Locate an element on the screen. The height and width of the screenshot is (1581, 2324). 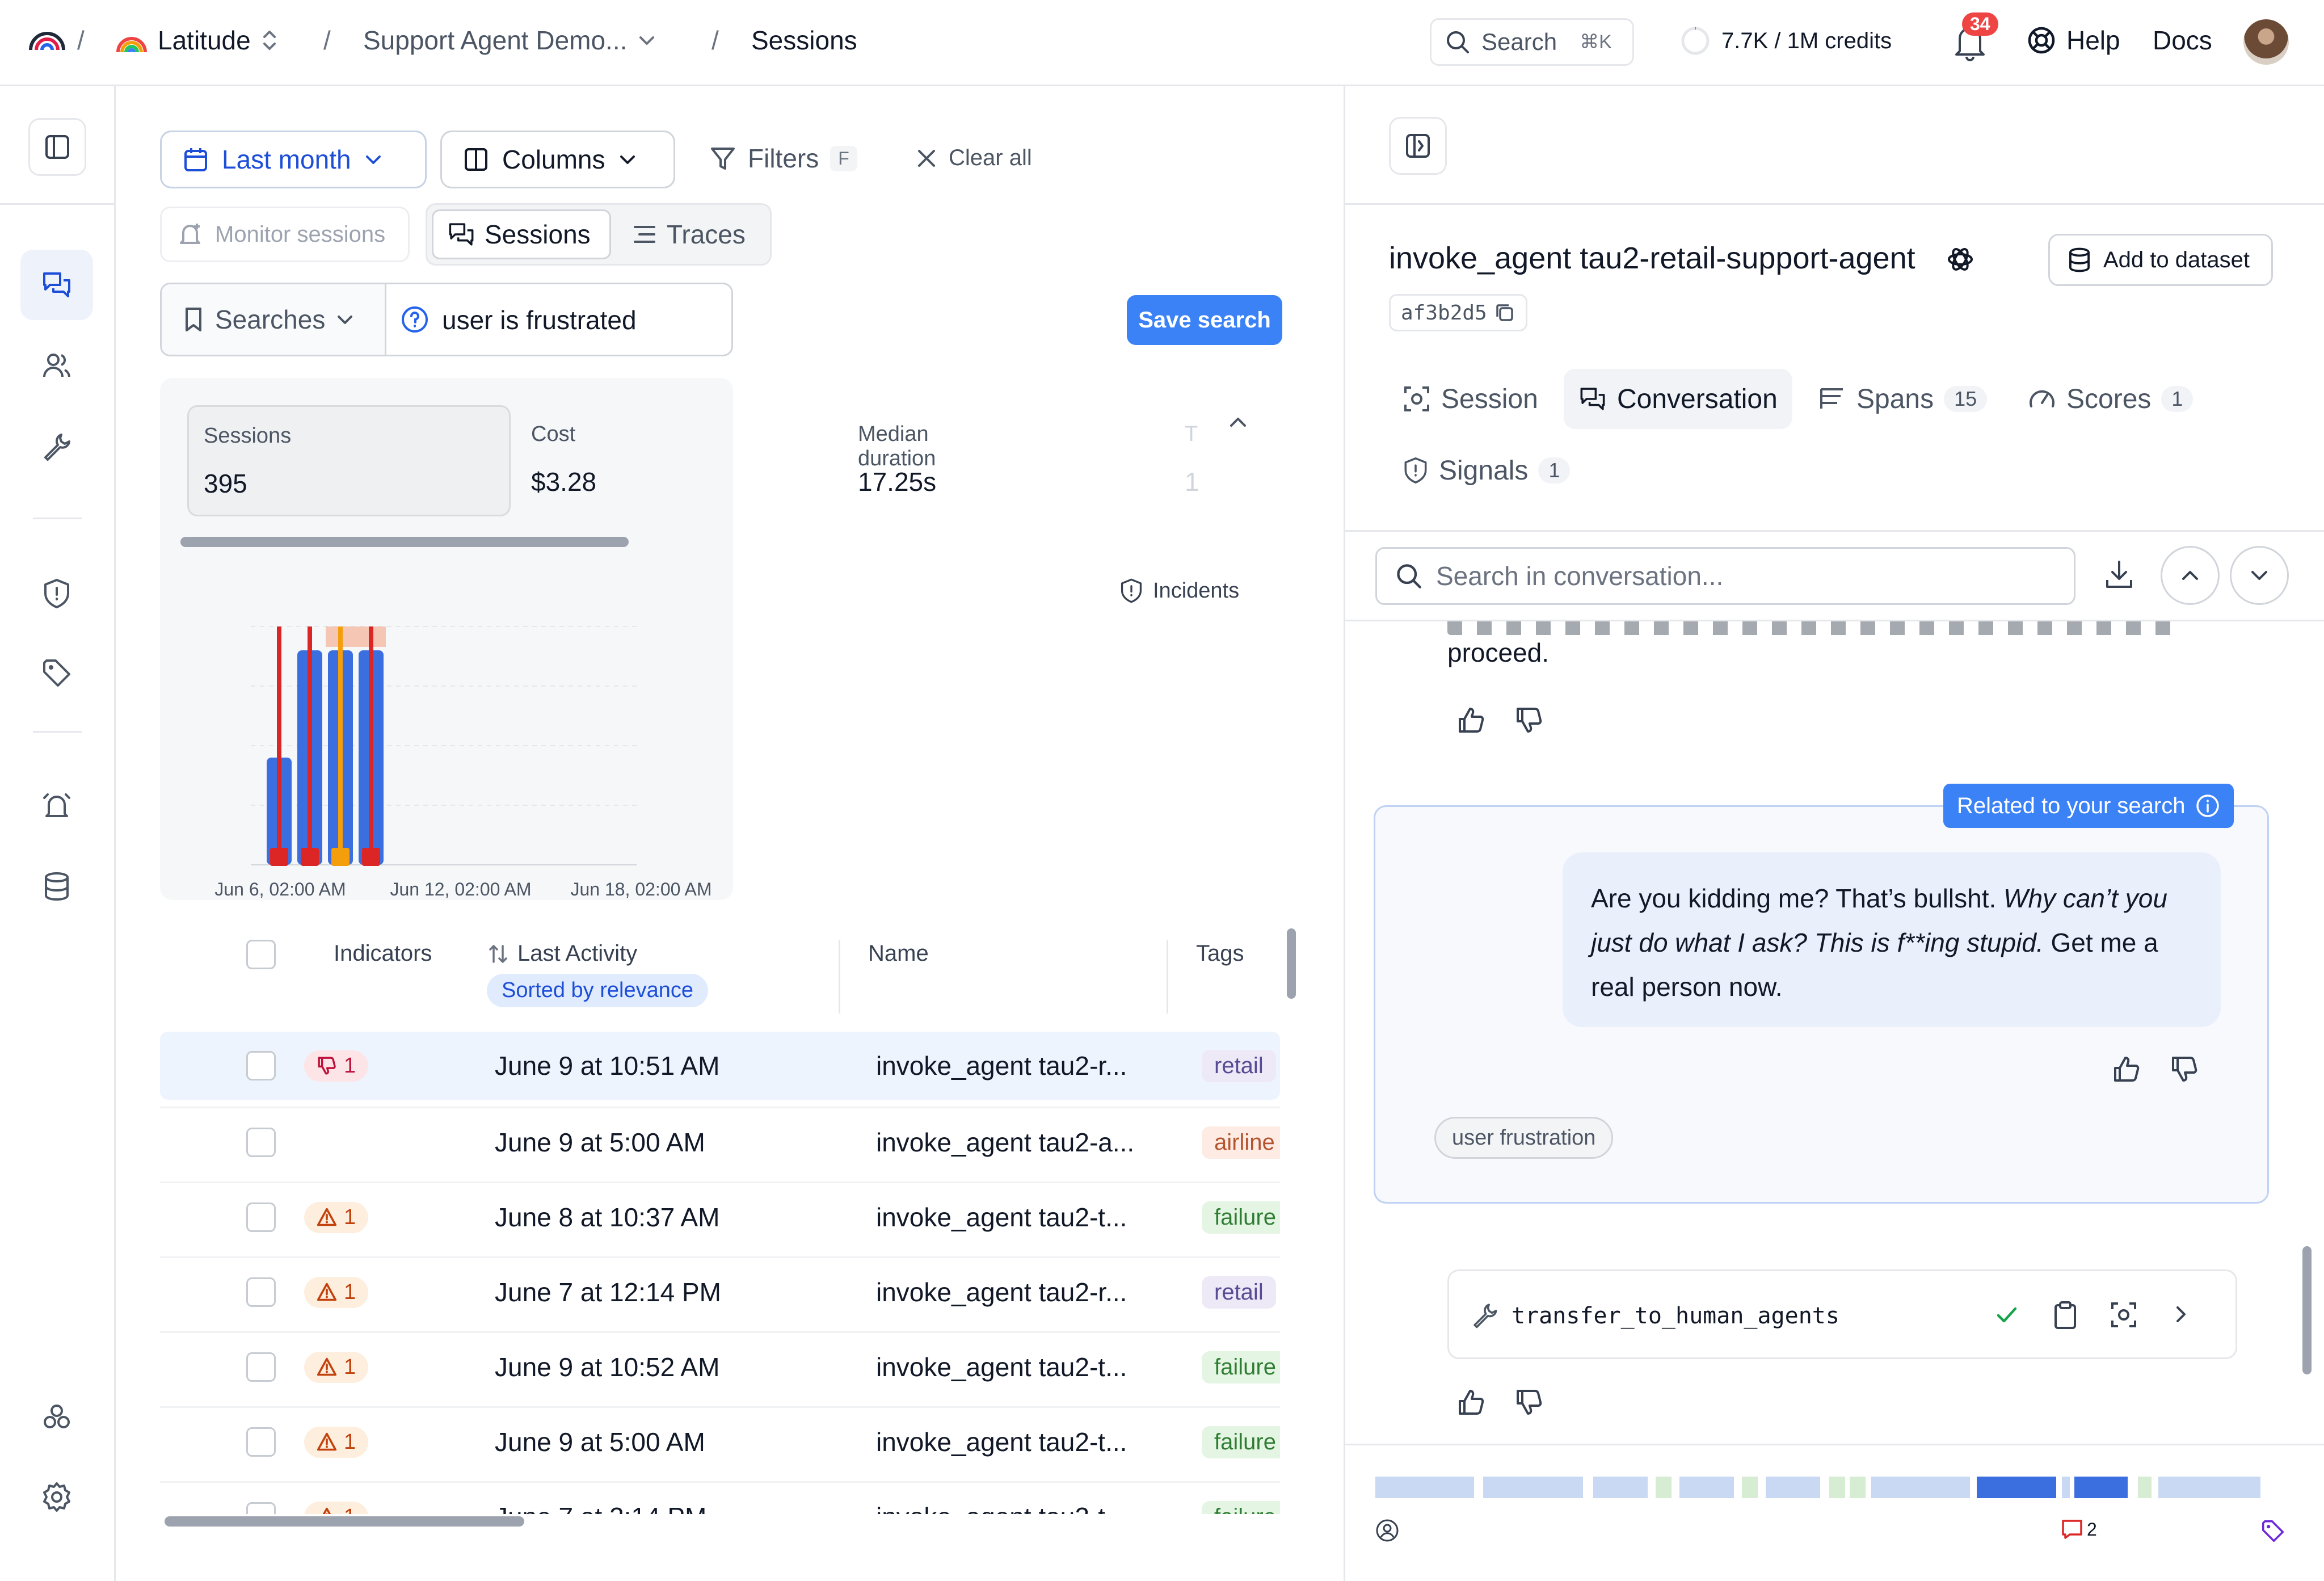
docs-link: Docs is located at coordinates (2182, 41).